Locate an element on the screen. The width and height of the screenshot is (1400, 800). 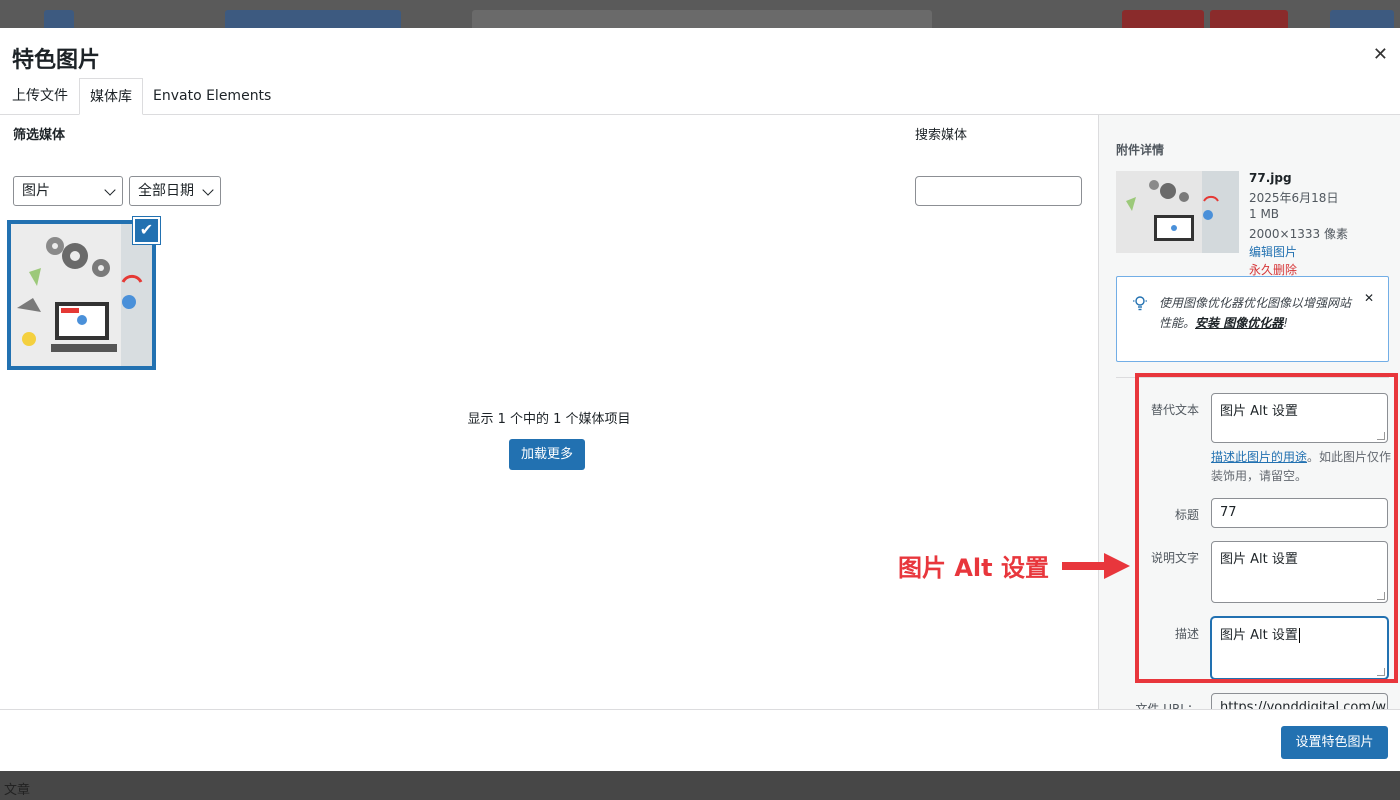
caption-field: 图片 Alt 设置 is located at coordinates (1299, 572).